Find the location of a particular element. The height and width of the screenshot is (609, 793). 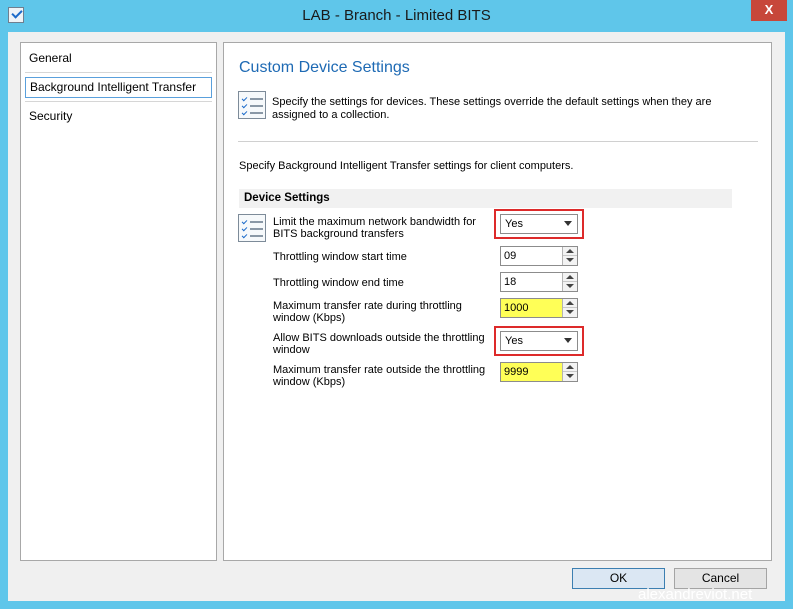

nav-item-general: General is located at coordinates (118, 59).